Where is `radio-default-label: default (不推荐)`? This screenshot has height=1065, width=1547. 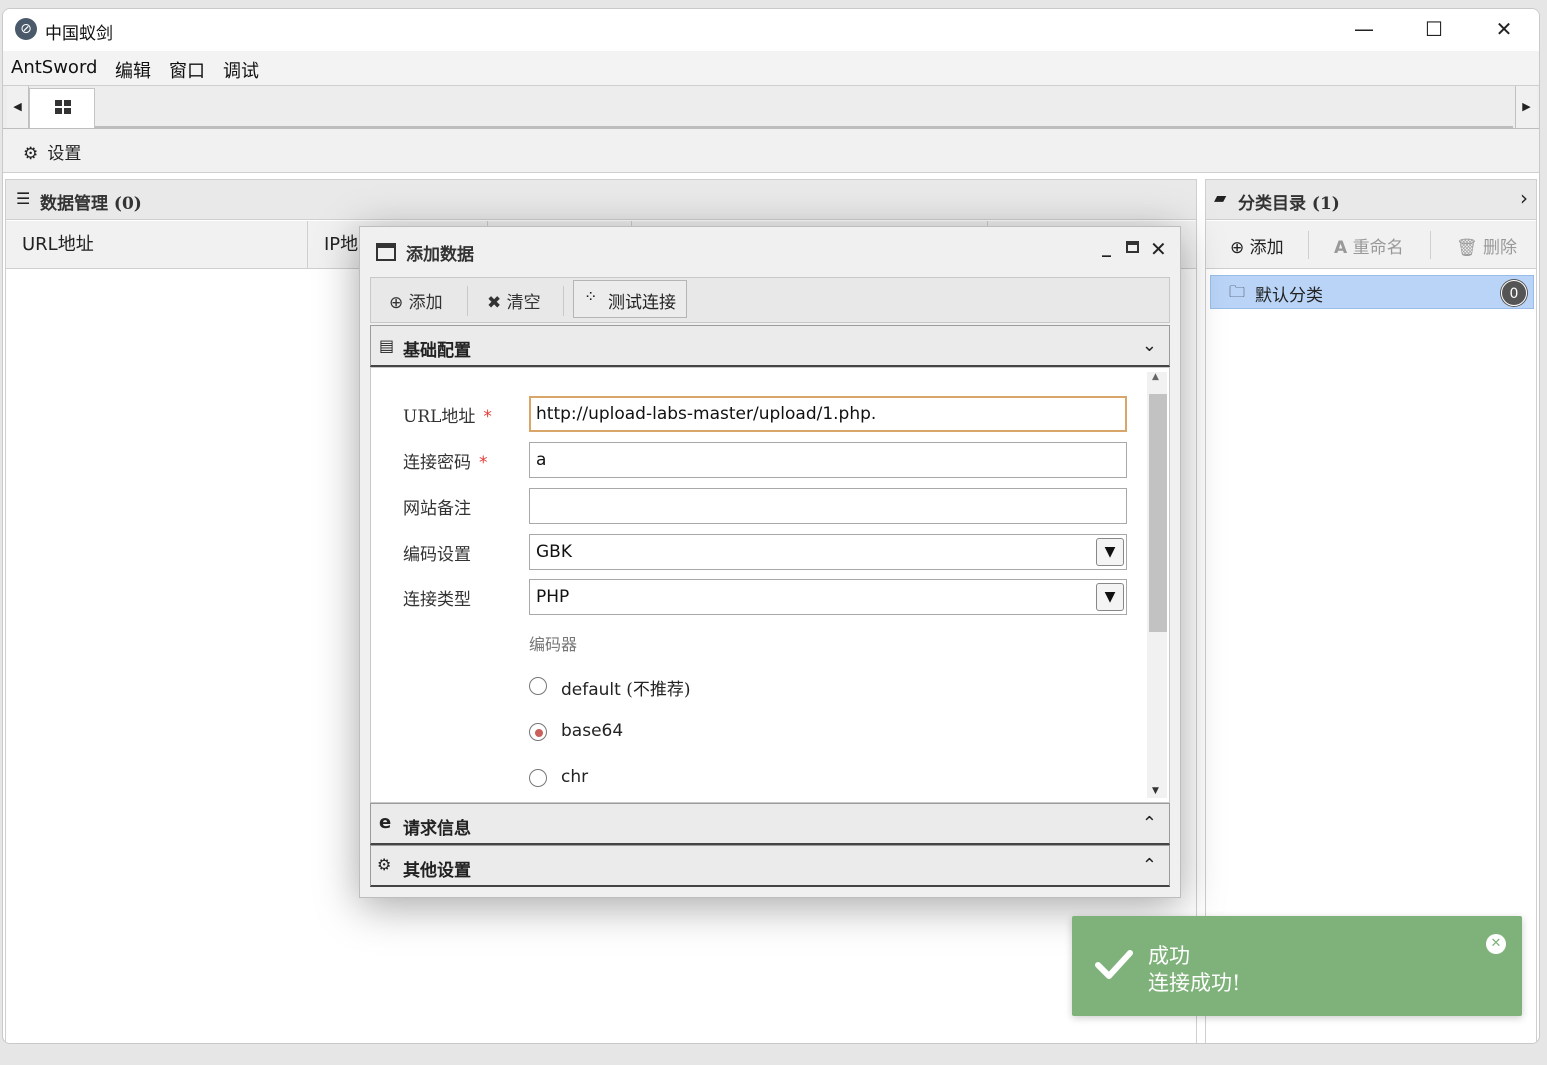 radio-default-label: default (不推荐) is located at coordinates (626, 687).